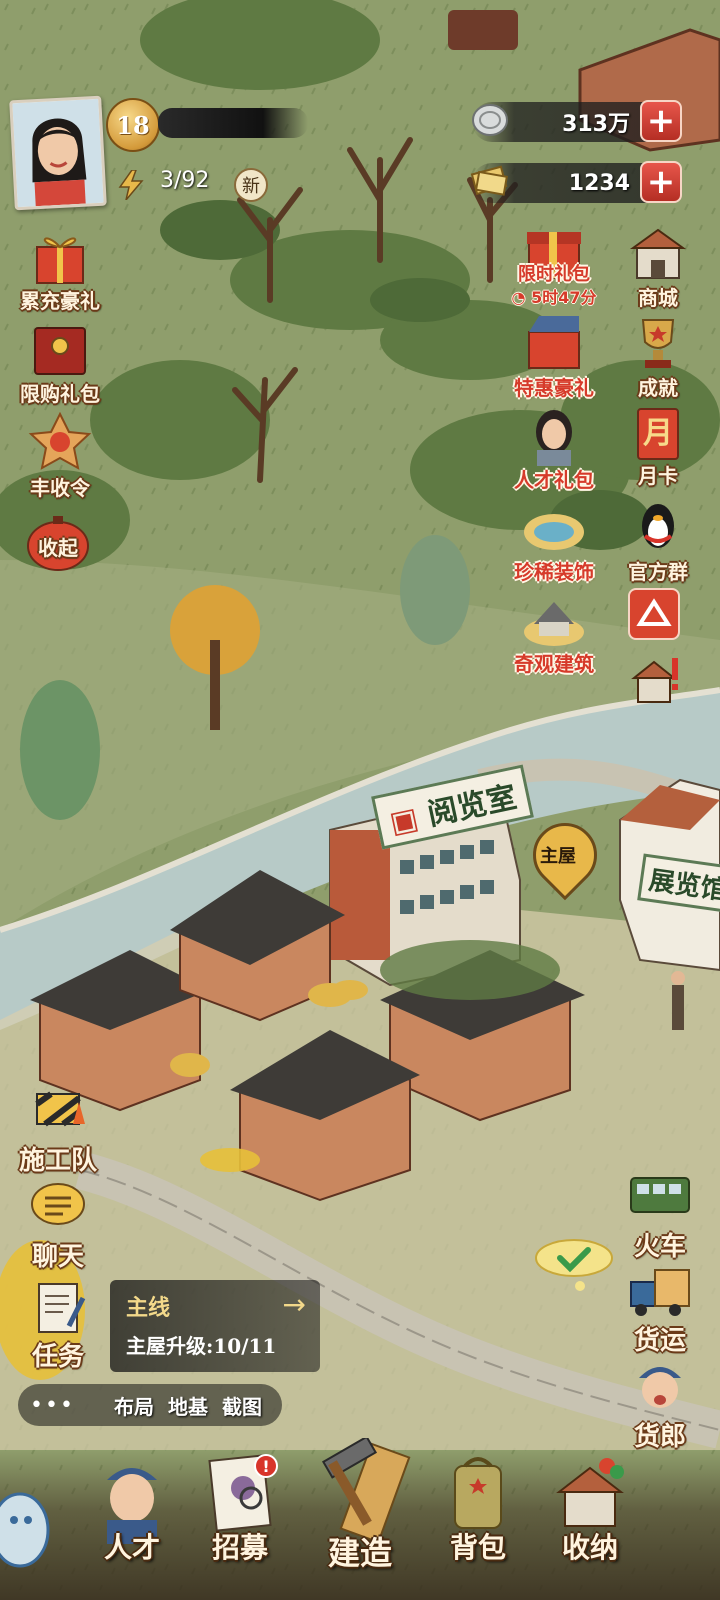 Image resolution: width=720 pixels, height=1600 pixels. Describe the element at coordinates (57, 1357) in the screenshot. I see `task-label: 任务` at that location.